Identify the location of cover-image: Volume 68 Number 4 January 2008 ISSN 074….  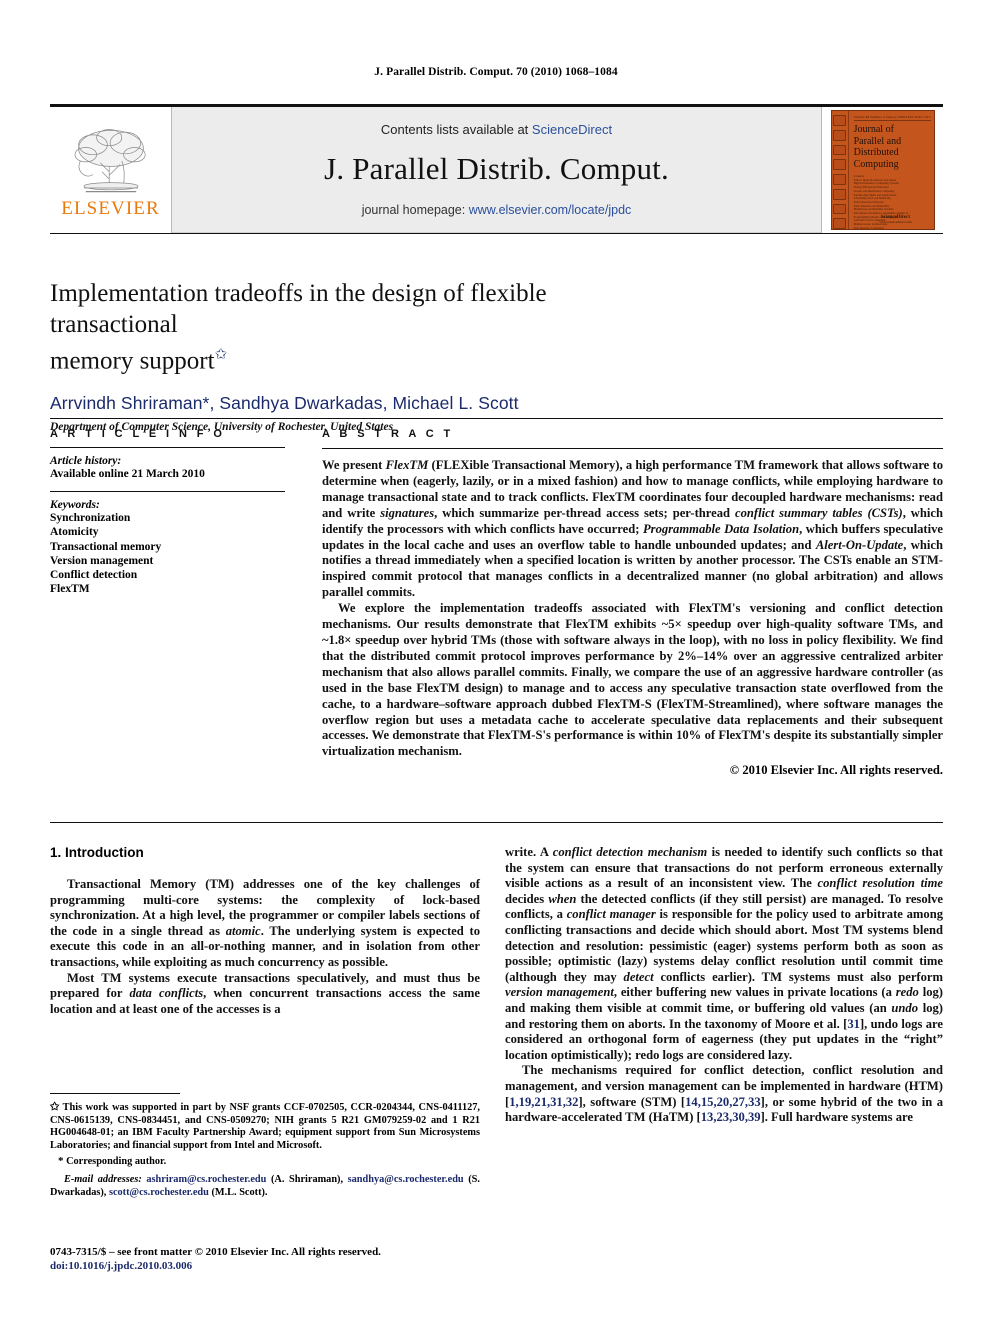
(882, 170).